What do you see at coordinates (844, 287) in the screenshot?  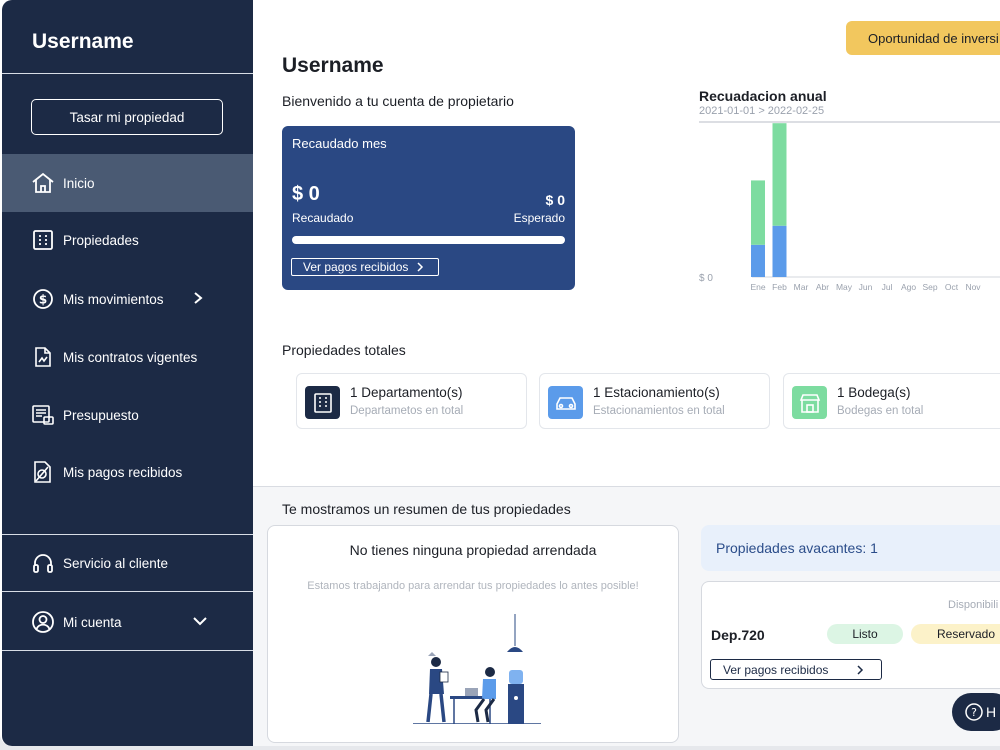 I see `x-tick-label: May` at bounding box center [844, 287].